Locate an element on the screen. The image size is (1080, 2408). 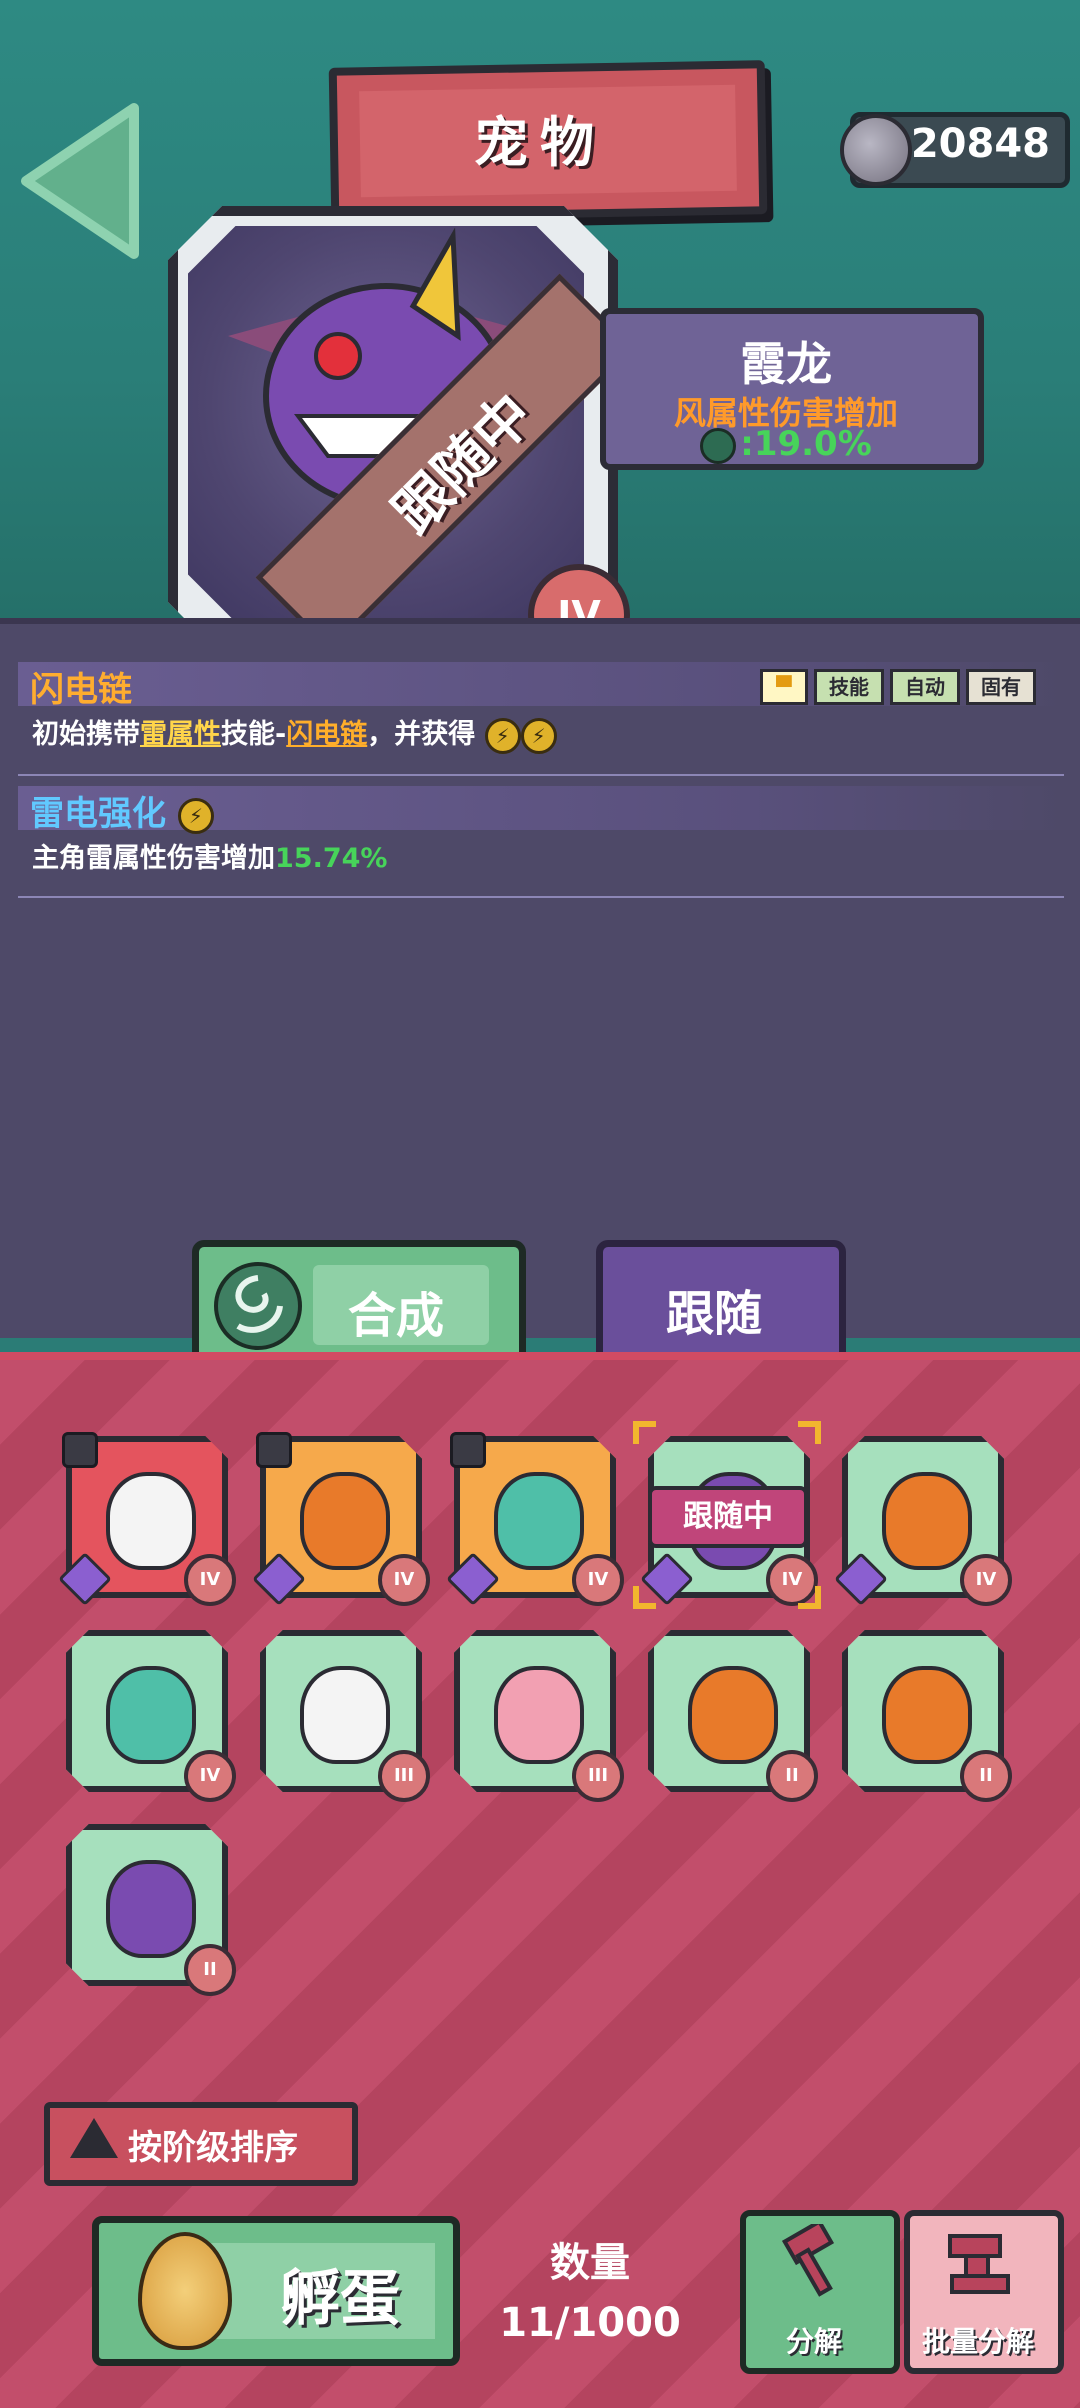
back-arrow-icon is located at coordinates (80, 181).